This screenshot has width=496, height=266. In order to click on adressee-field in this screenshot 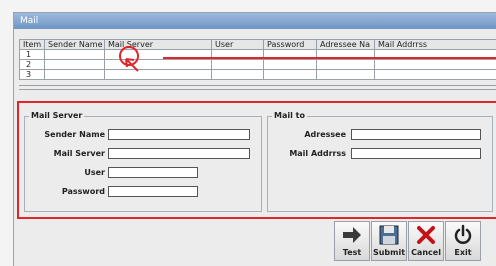, I will do `click(416, 134)`.